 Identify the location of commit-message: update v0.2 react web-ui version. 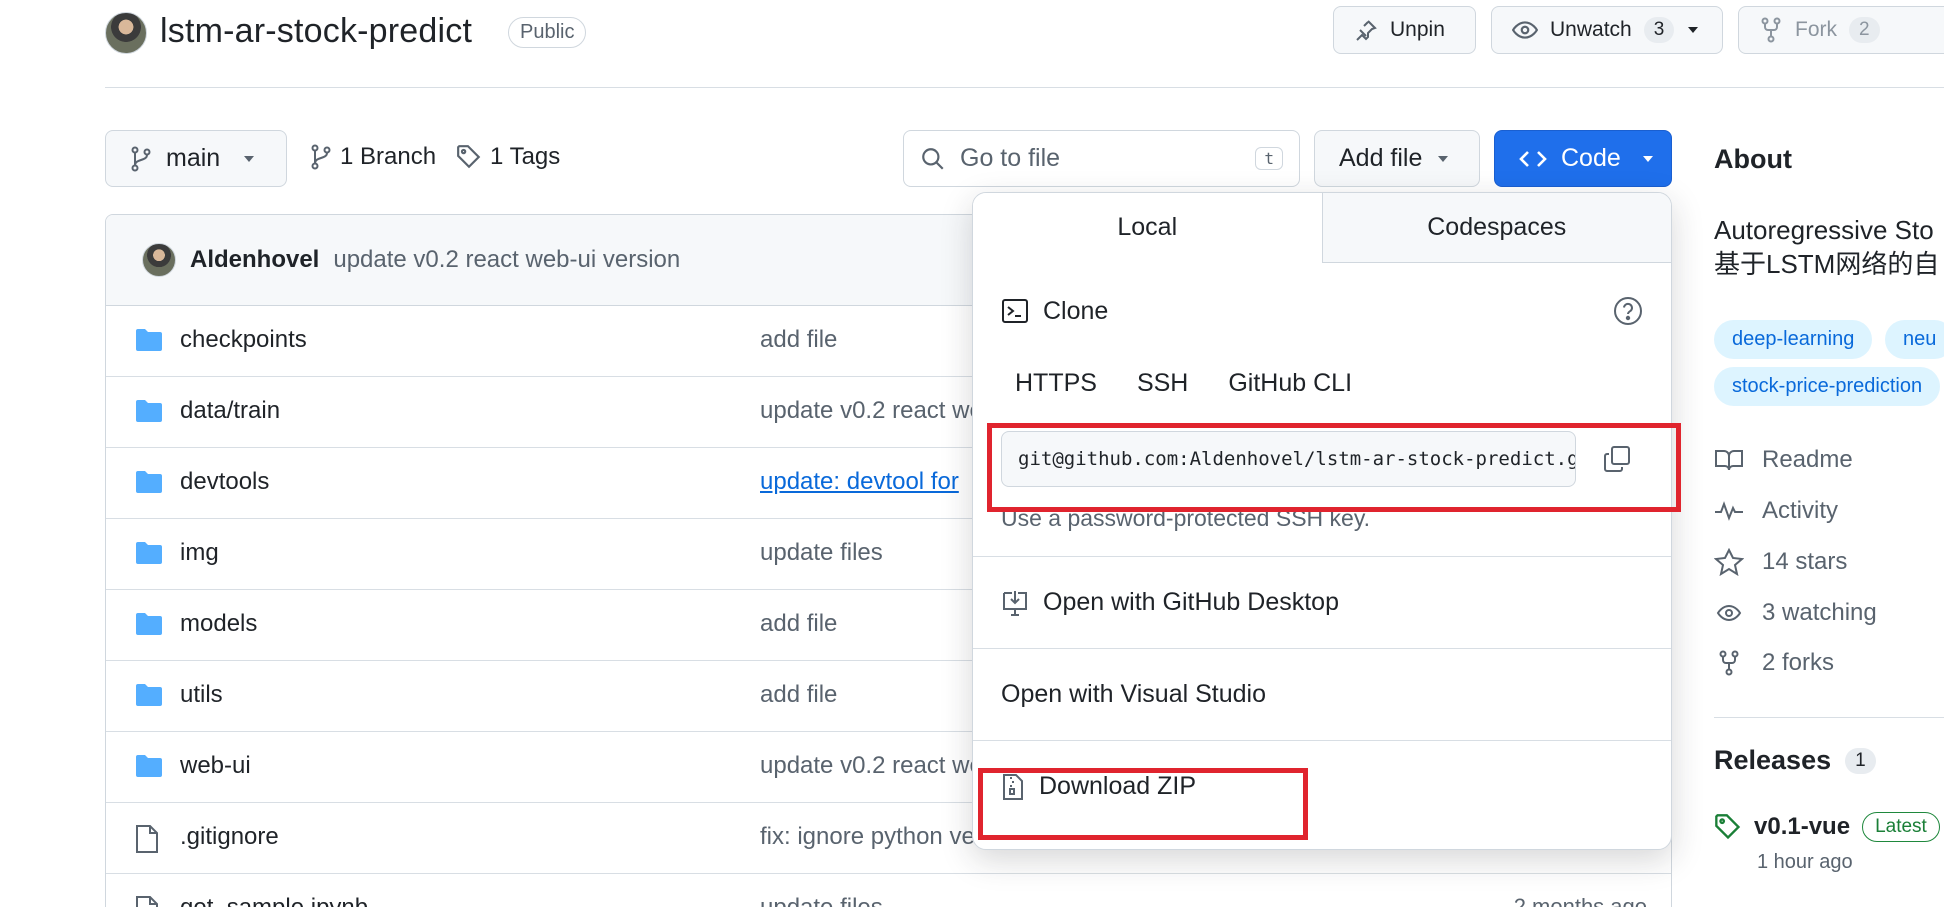
(506, 260).